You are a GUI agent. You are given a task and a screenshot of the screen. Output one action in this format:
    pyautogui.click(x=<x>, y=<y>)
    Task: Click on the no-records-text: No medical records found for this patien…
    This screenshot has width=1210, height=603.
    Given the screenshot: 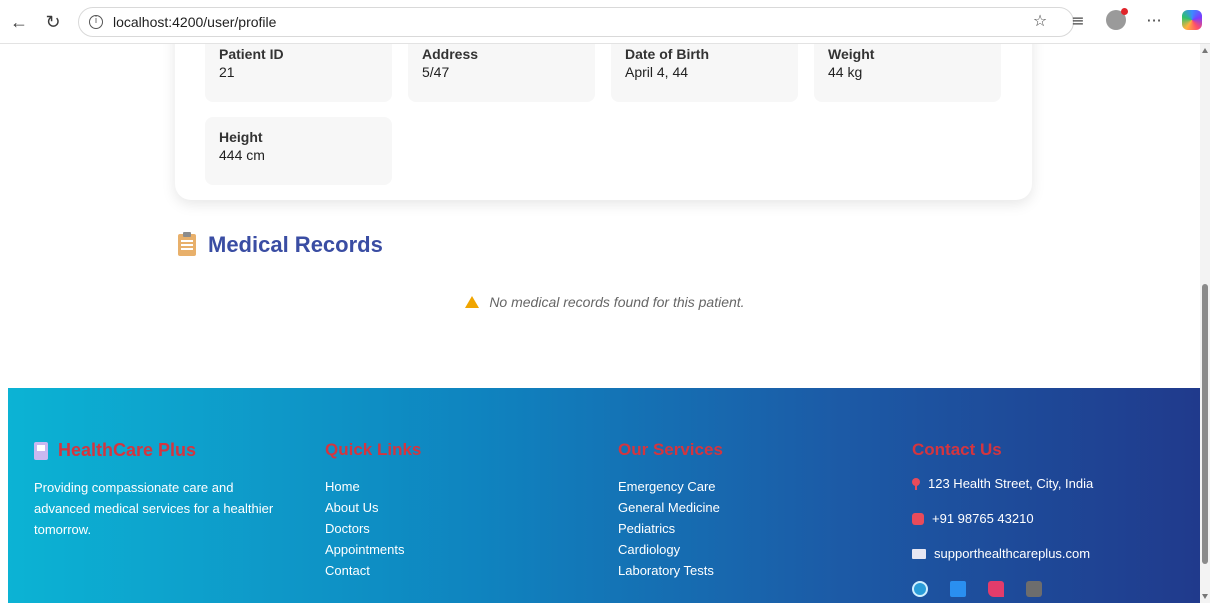 What is the action you would take?
    pyautogui.click(x=617, y=302)
    